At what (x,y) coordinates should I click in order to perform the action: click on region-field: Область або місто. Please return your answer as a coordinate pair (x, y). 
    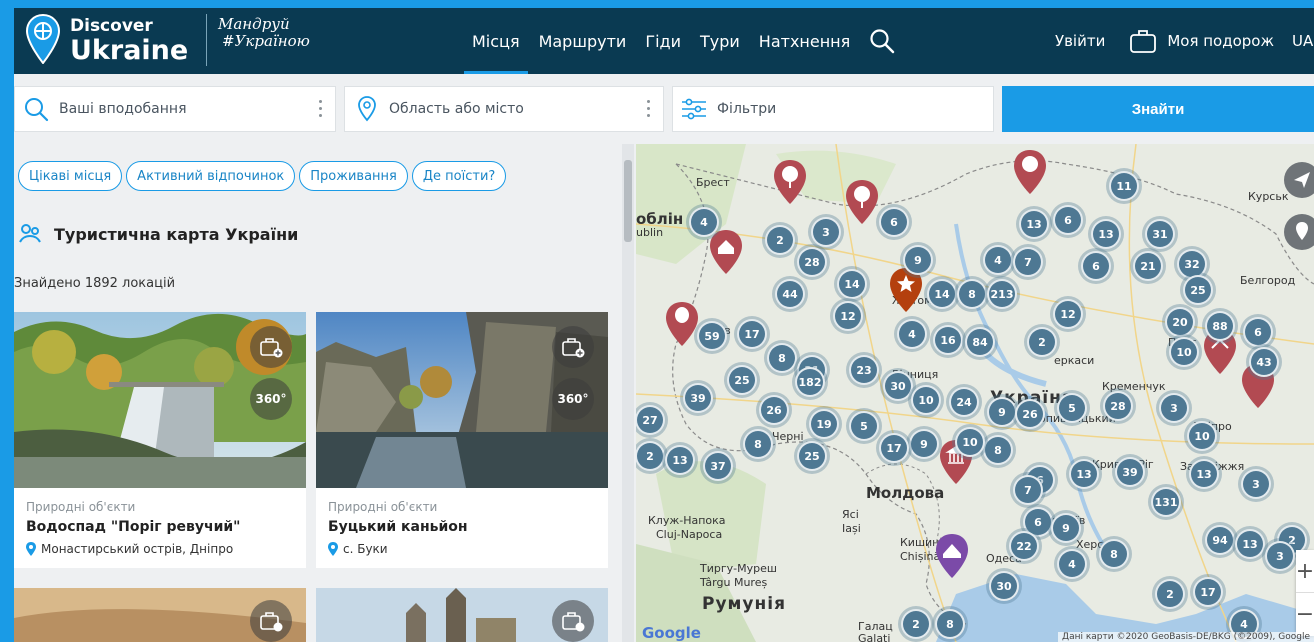
    Looking at the image, I should click on (504, 109).